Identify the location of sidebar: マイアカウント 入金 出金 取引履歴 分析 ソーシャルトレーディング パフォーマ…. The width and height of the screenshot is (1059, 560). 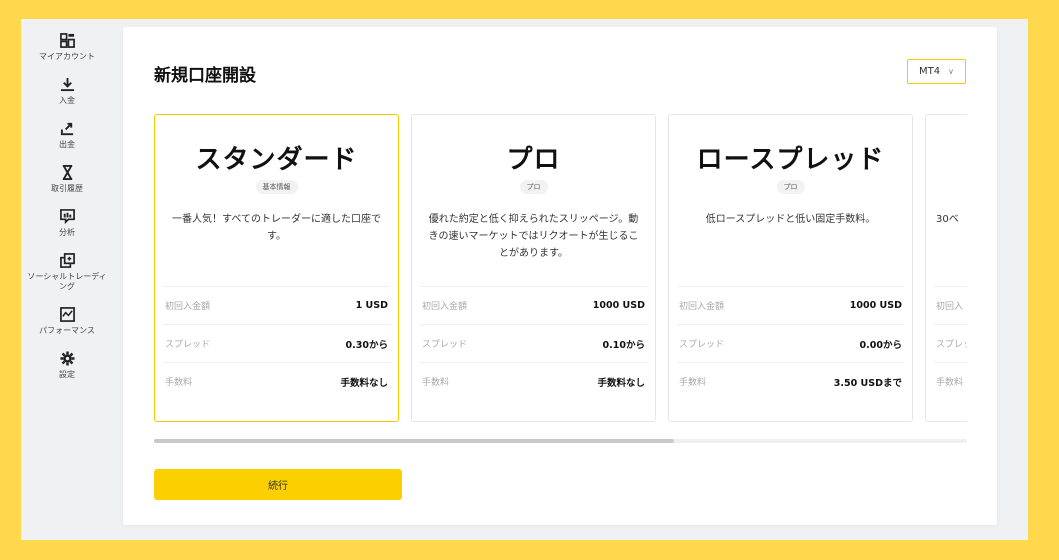
(67, 279).